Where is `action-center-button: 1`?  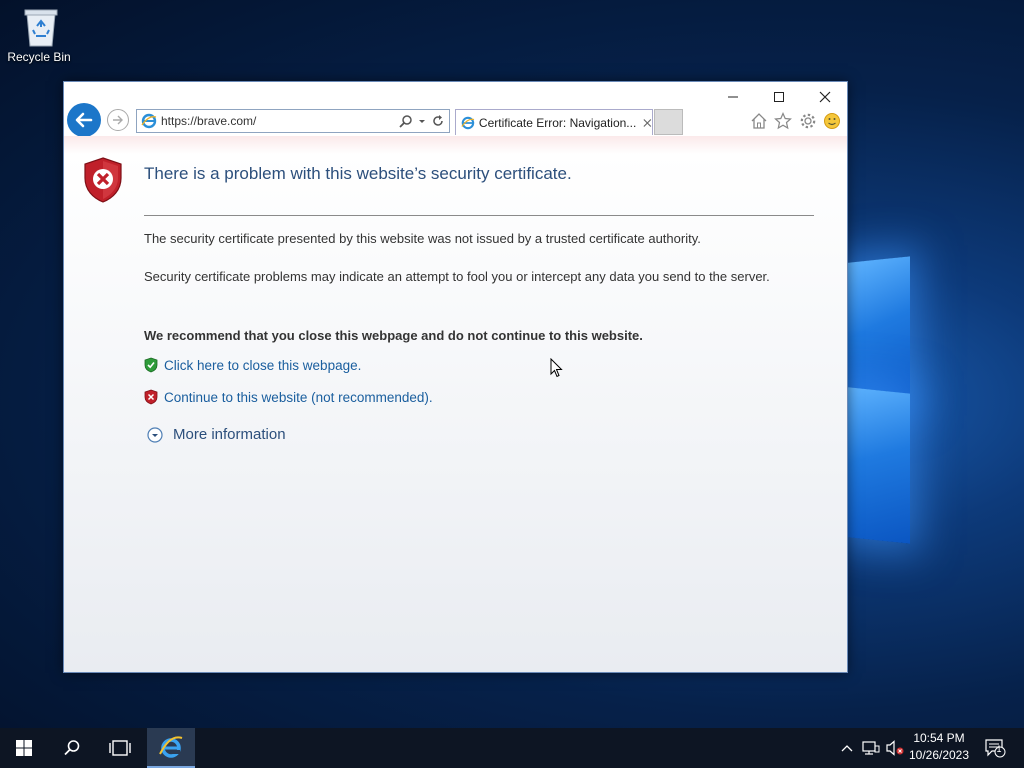
action-center-button: 1 is located at coordinates (995, 748).